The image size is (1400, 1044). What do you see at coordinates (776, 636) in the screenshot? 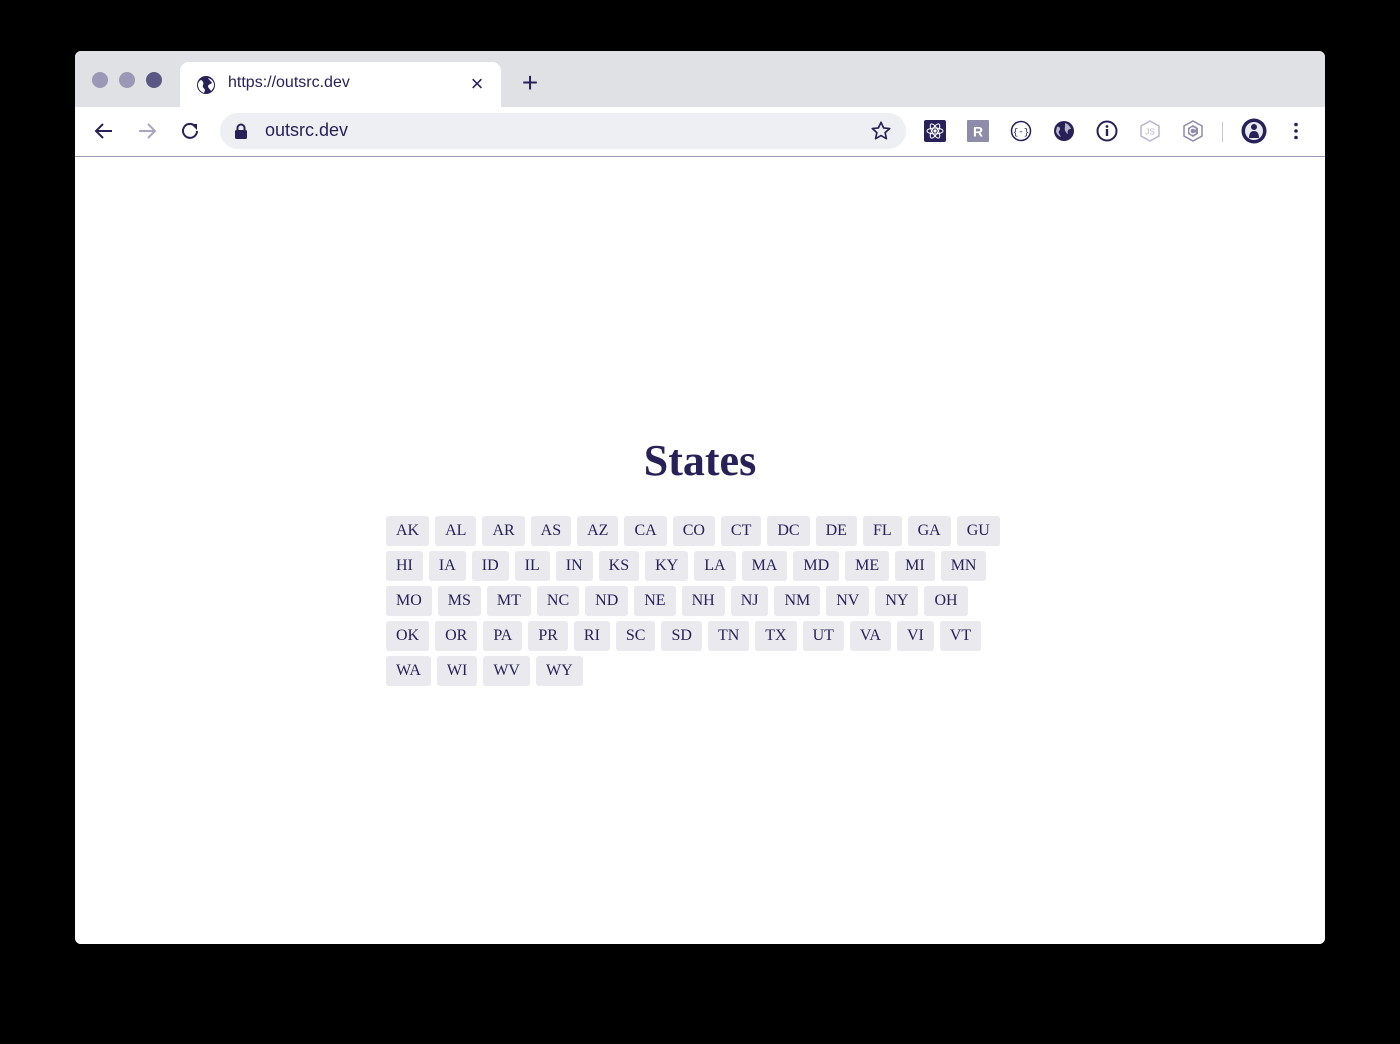
I see `state-chip-tx: TX` at bounding box center [776, 636].